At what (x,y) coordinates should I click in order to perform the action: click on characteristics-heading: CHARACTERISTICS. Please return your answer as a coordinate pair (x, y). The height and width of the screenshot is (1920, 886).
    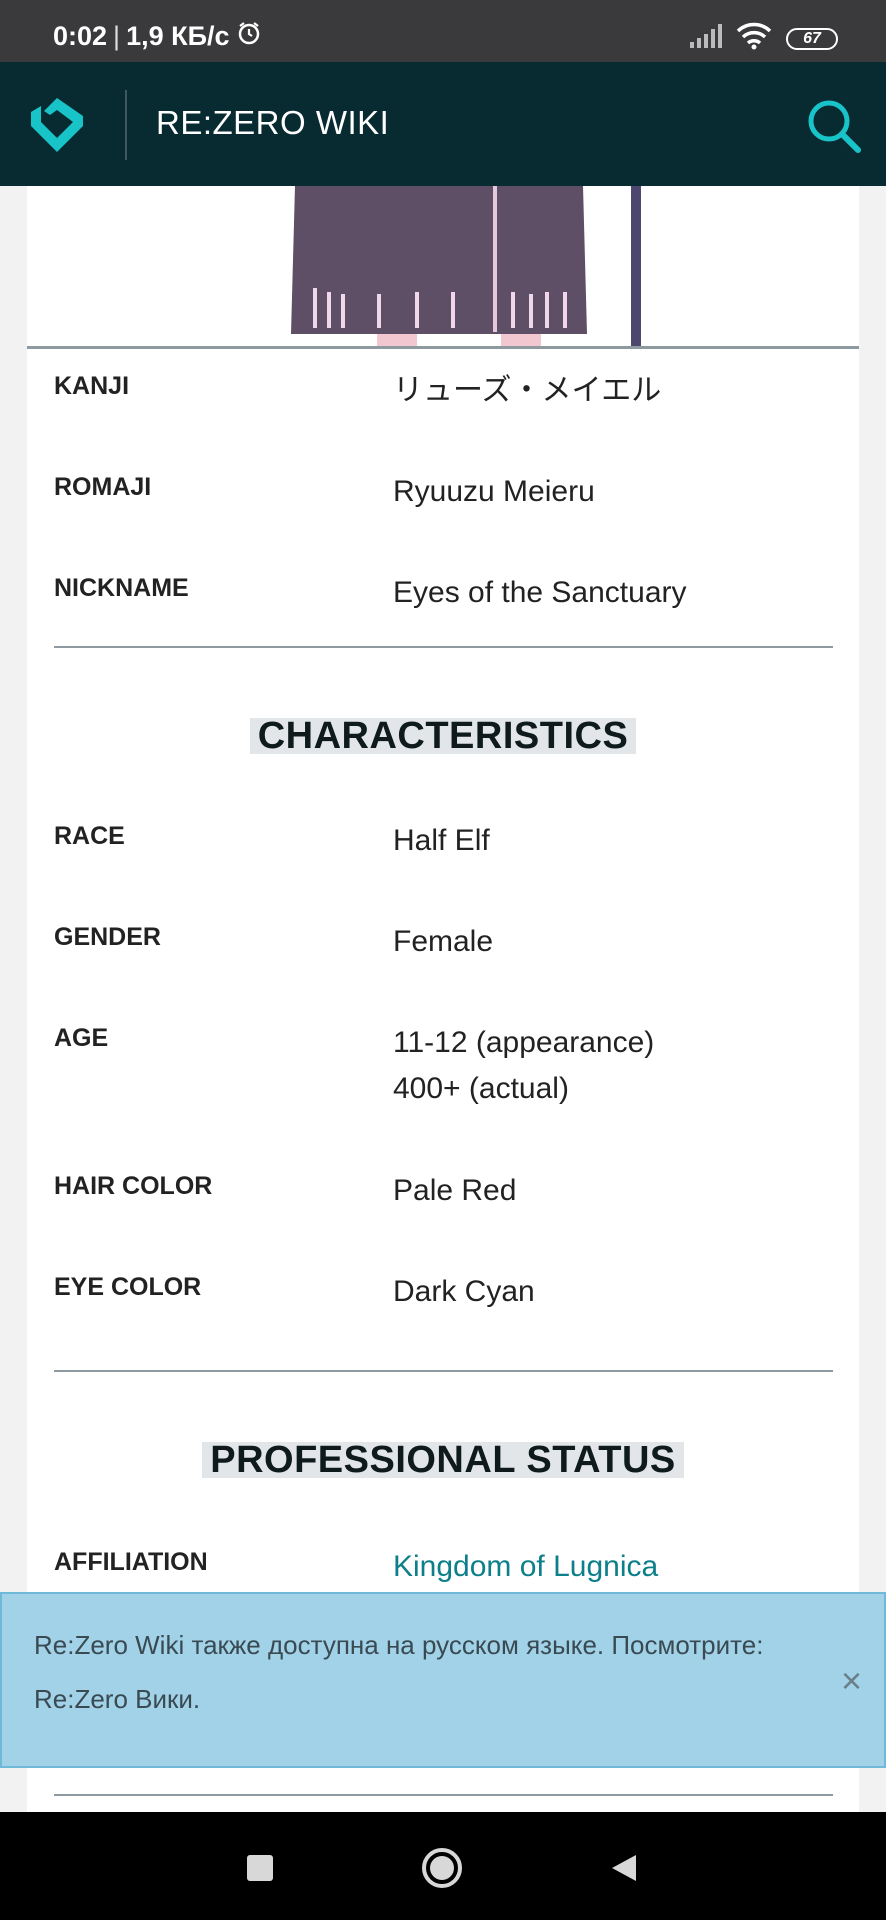
    Looking at the image, I should click on (443, 736).